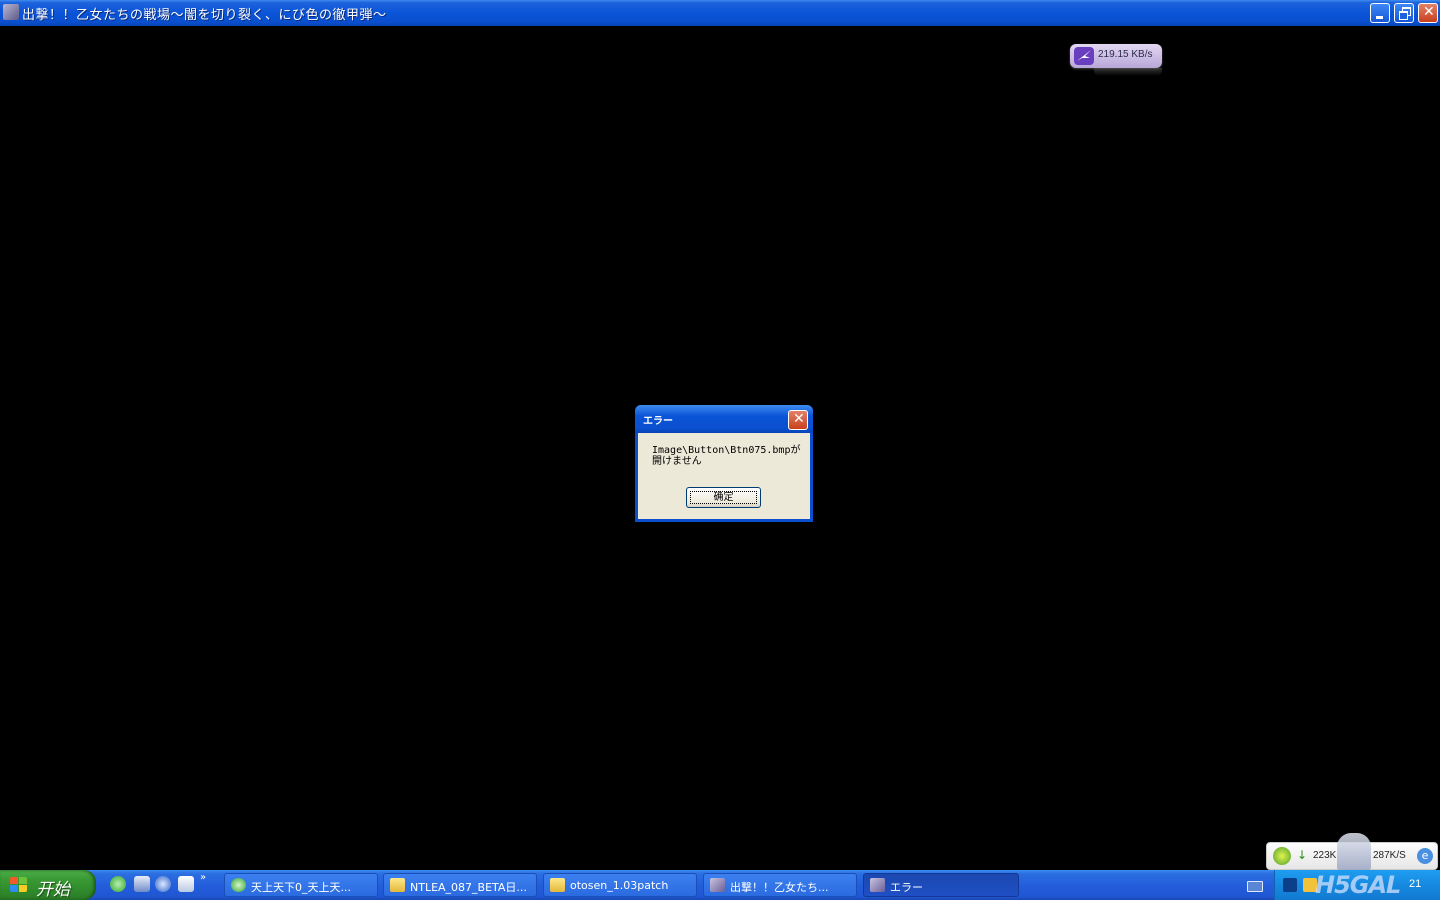 The width and height of the screenshot is (1440, 900). Describe the element at coordinates (142, 884) in the screenshot. I see `quicklaunch-app-icon` at that location.